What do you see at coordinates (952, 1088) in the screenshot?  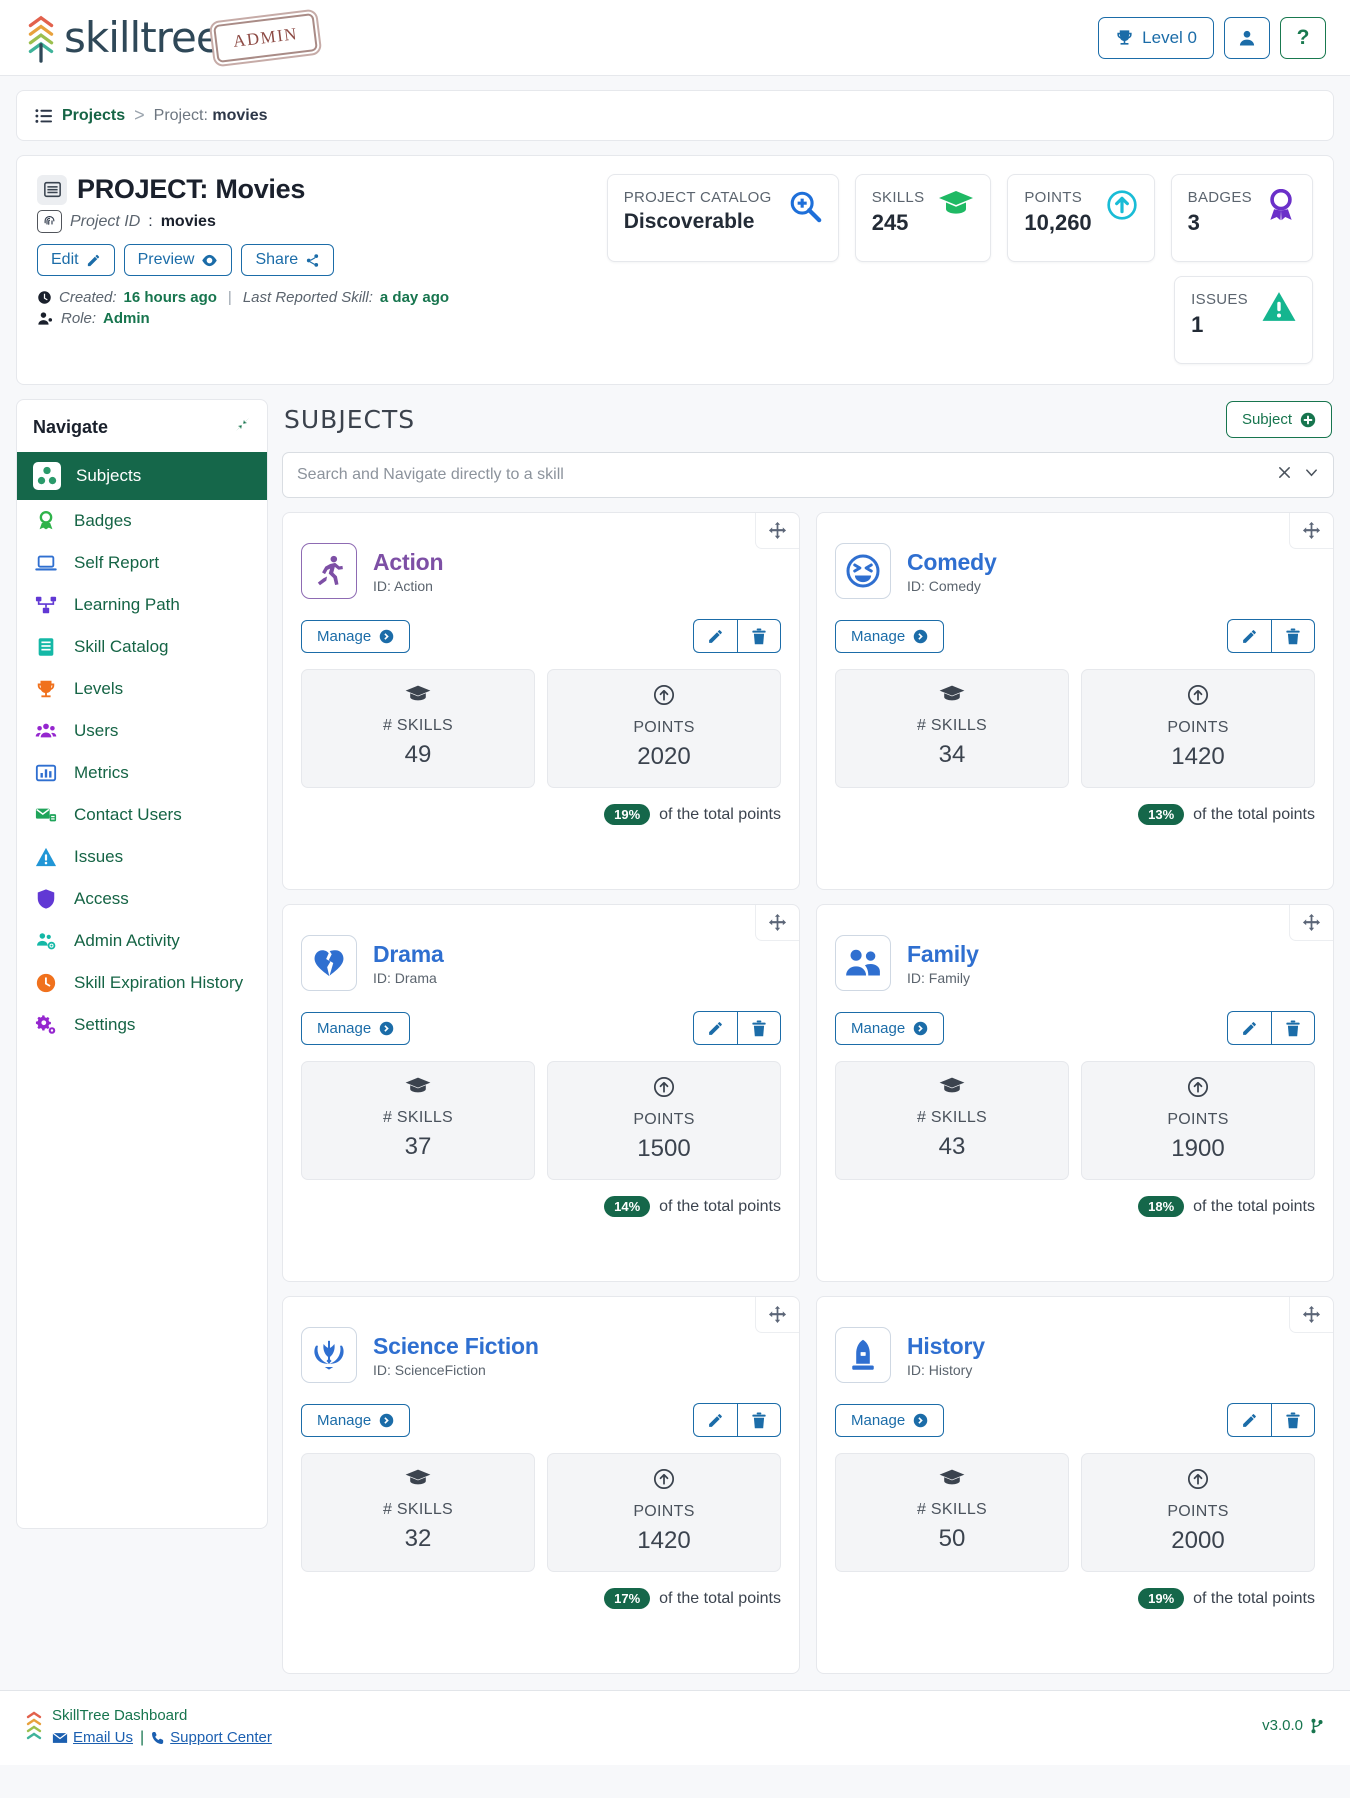 I see `graduation-cap-icon` at bounding box center [952, 1088].